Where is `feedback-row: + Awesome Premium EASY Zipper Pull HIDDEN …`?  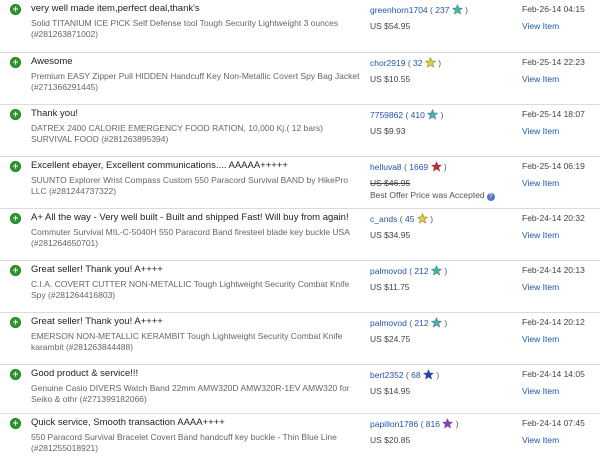
feedback-row: + Awesome Premium EASY Zipper Pull HIDDEN … is located at coordinates (300, 77).